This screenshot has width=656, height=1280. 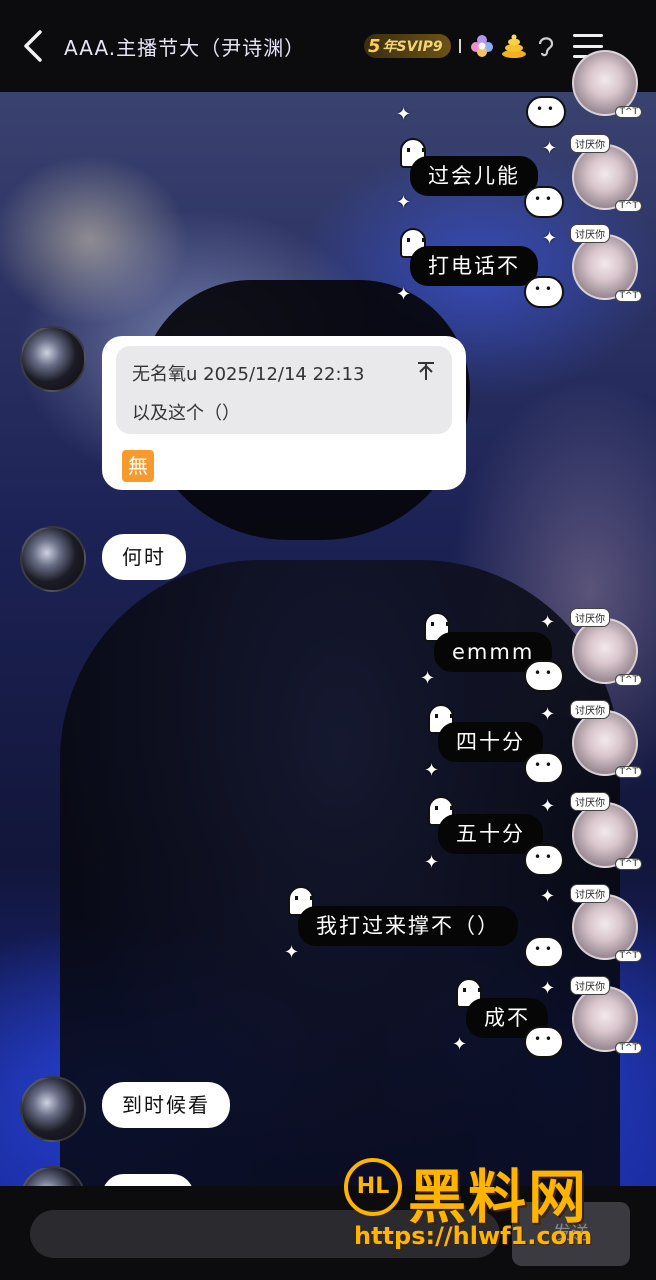 What do you see at coordinates (474, 176) in the screenshot?
I see `message-bubble-self: 过会儿能` at bounding box center [474, 176].